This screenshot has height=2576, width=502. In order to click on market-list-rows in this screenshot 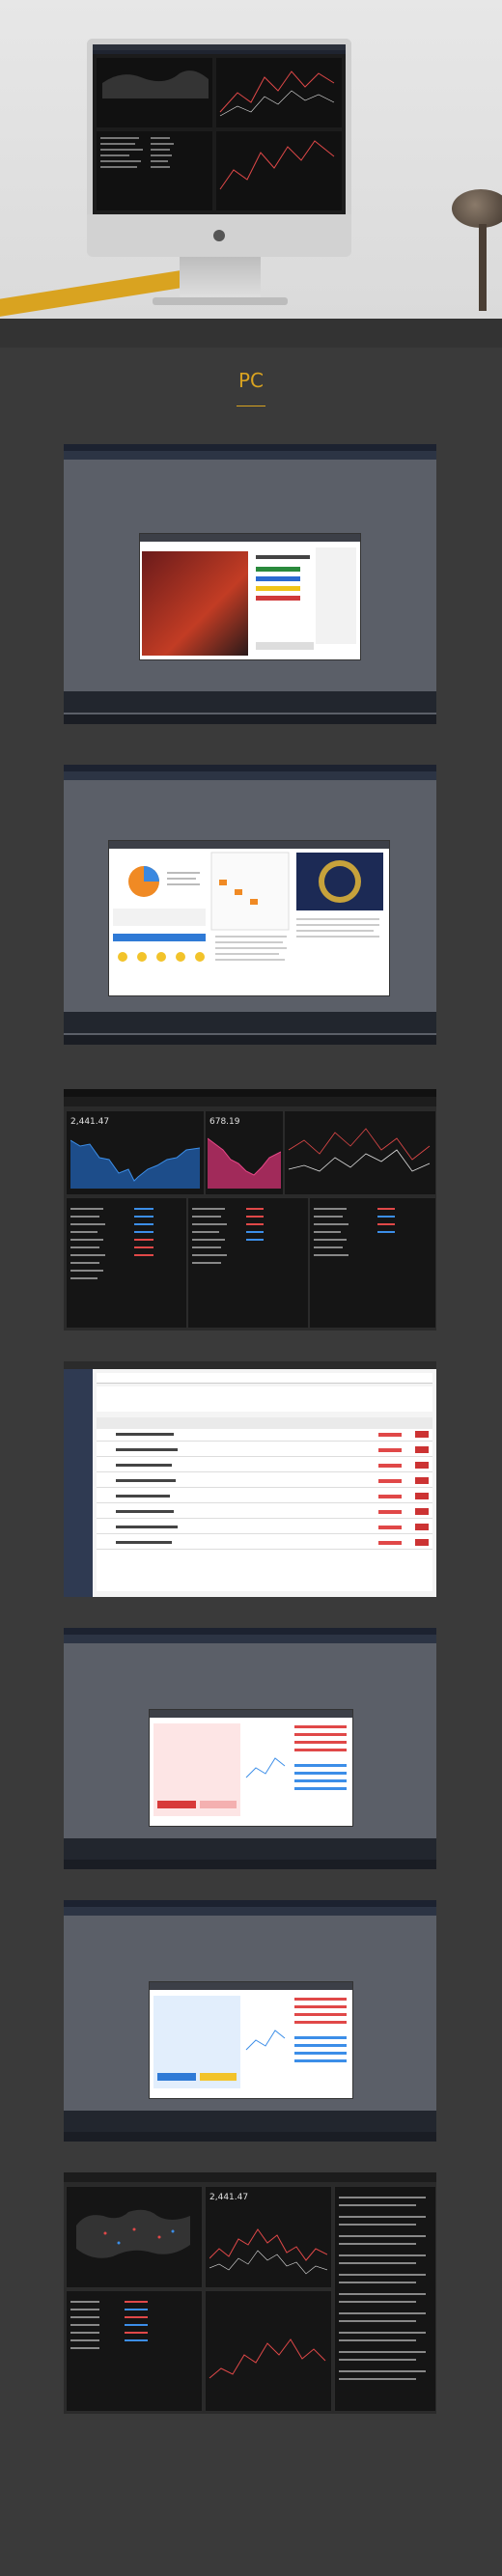, I will do `click(109, 2325)`.